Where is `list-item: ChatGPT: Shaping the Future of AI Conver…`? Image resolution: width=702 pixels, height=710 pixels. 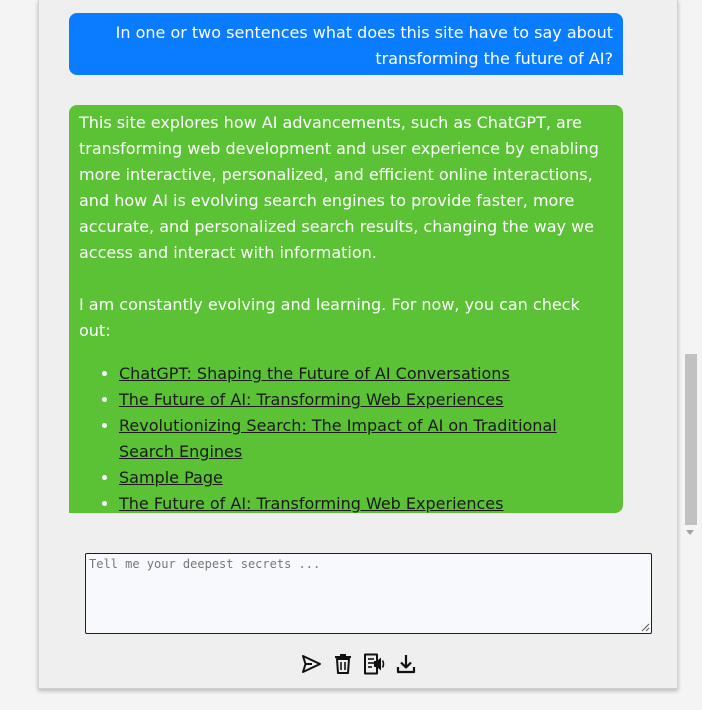
list-item: ChatGPT: Shaping the Future of AI Conver… is located at coordinates (366, 374).